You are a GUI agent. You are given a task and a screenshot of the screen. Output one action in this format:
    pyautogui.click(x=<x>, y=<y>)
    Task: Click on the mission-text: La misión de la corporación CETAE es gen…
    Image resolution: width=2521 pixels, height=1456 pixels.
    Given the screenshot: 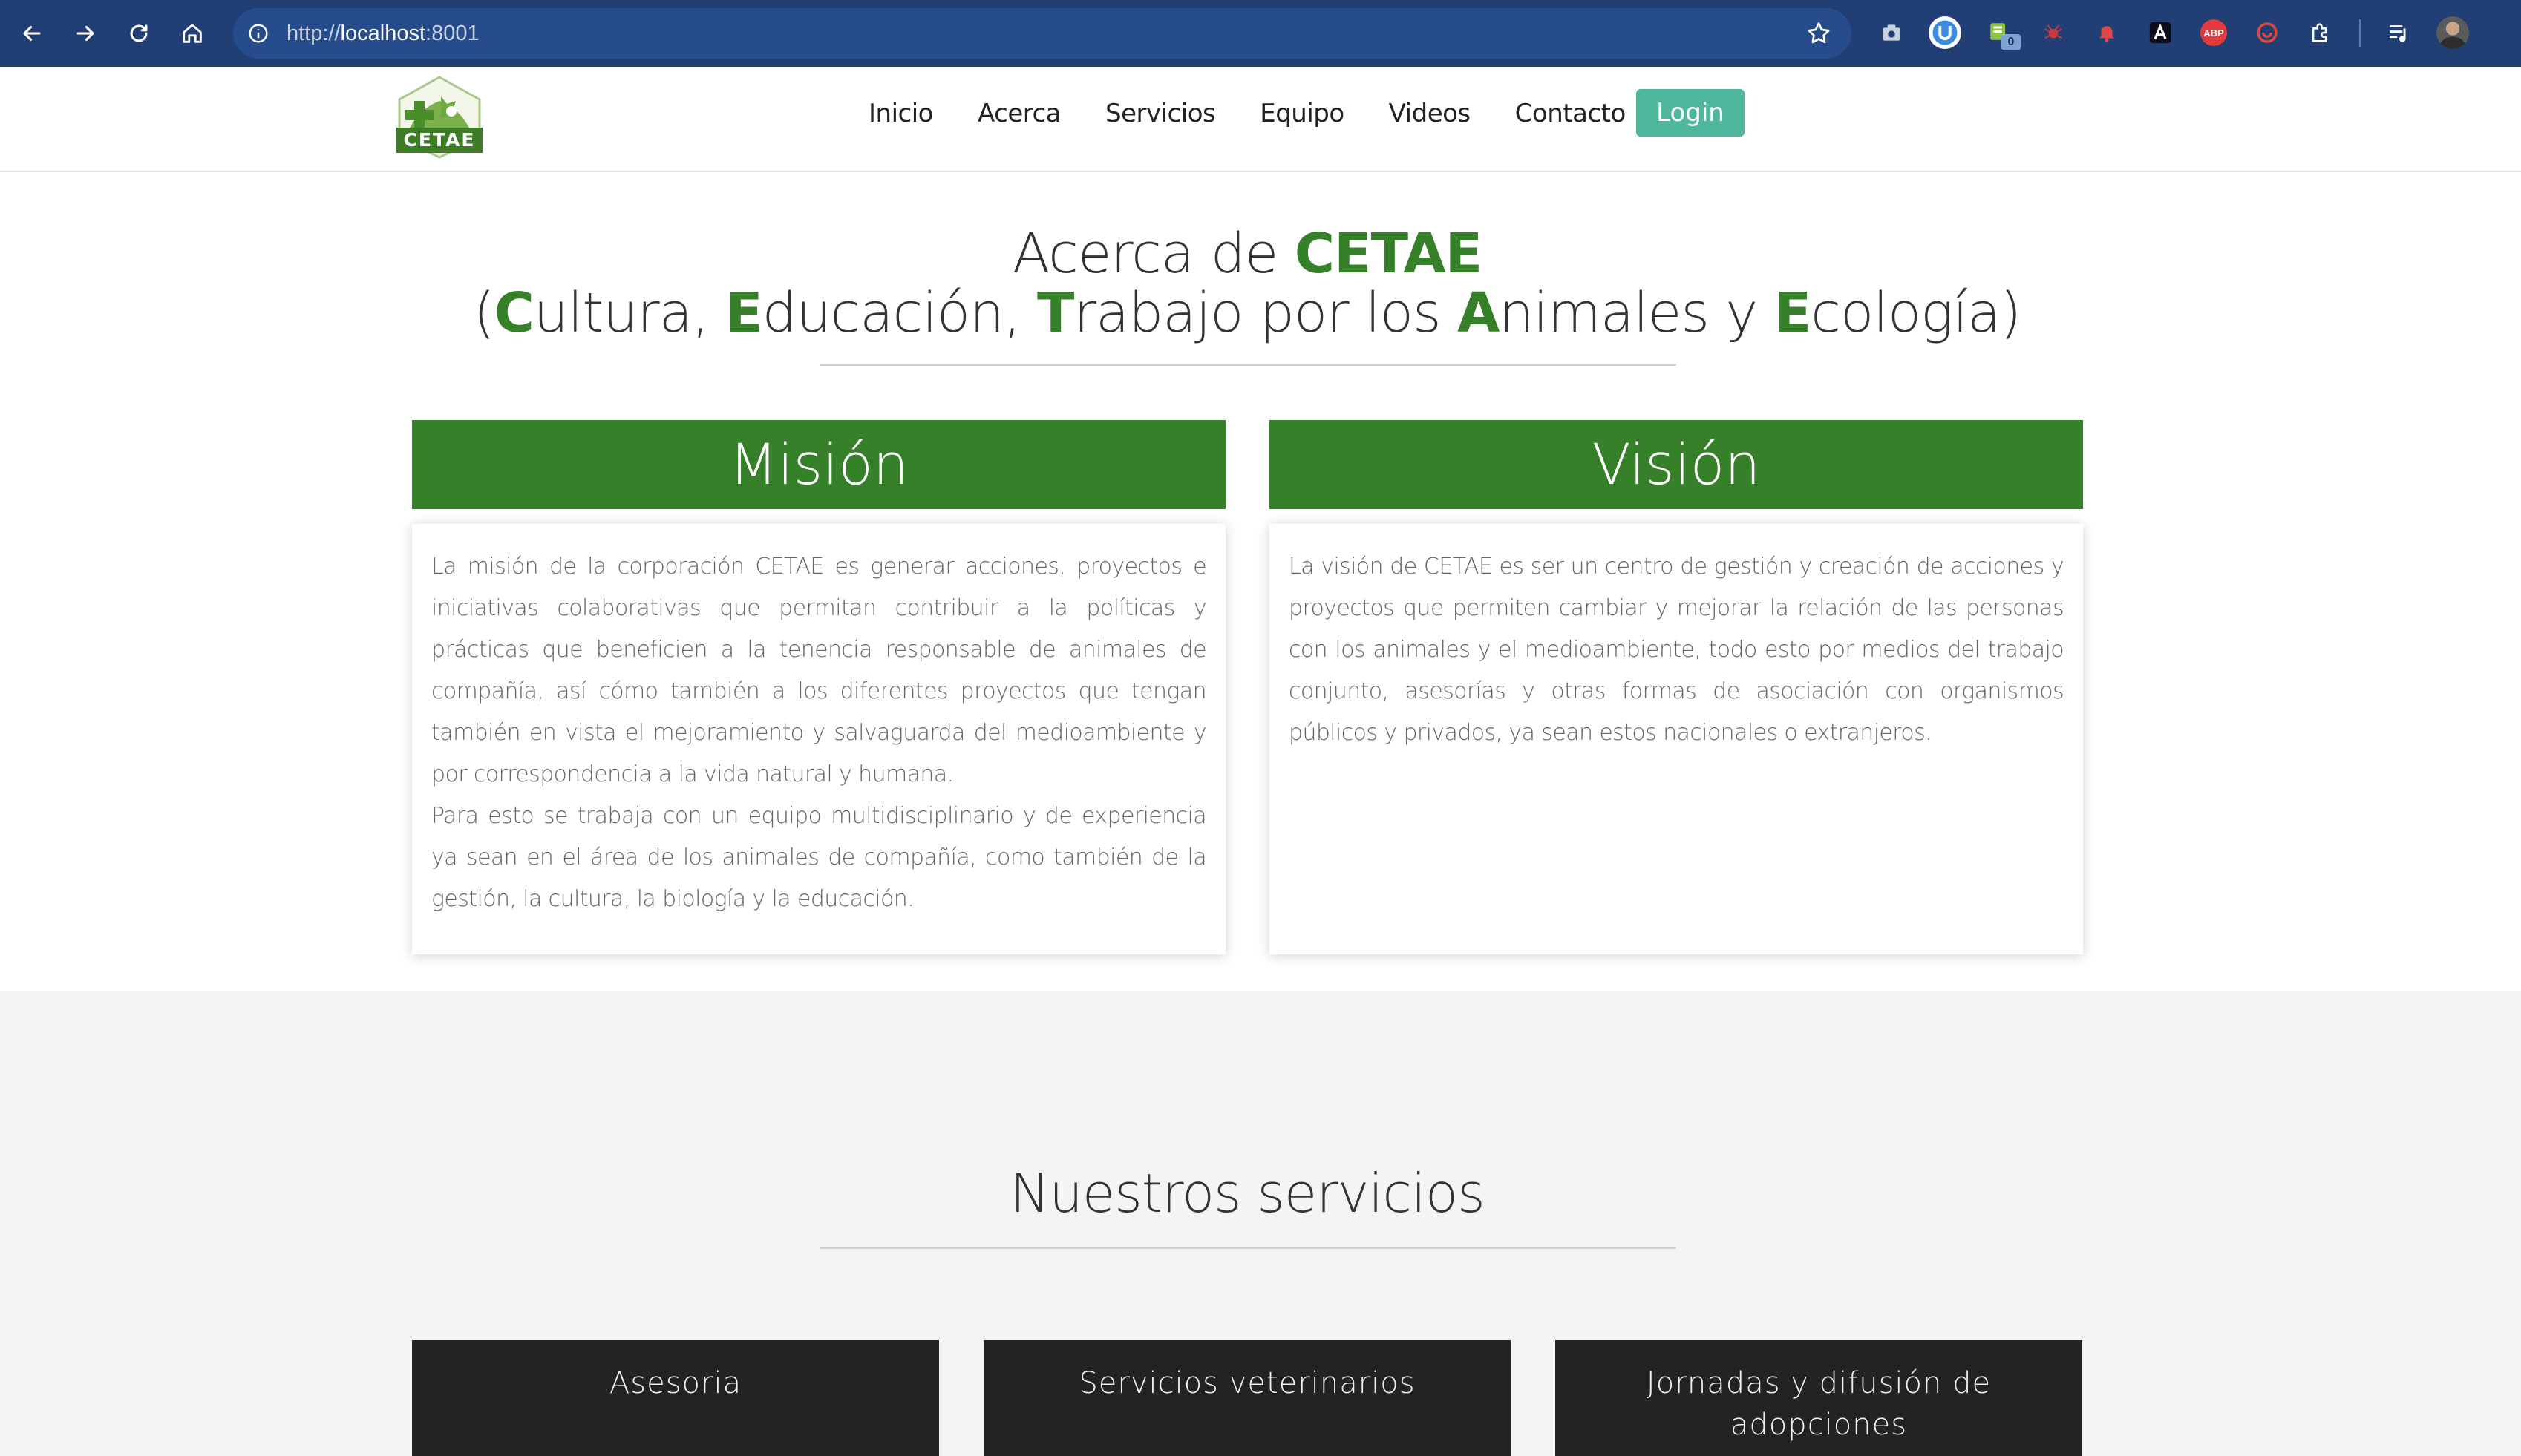 What is the action you would take?
    pyautogui.click(x=819, y=671)
    